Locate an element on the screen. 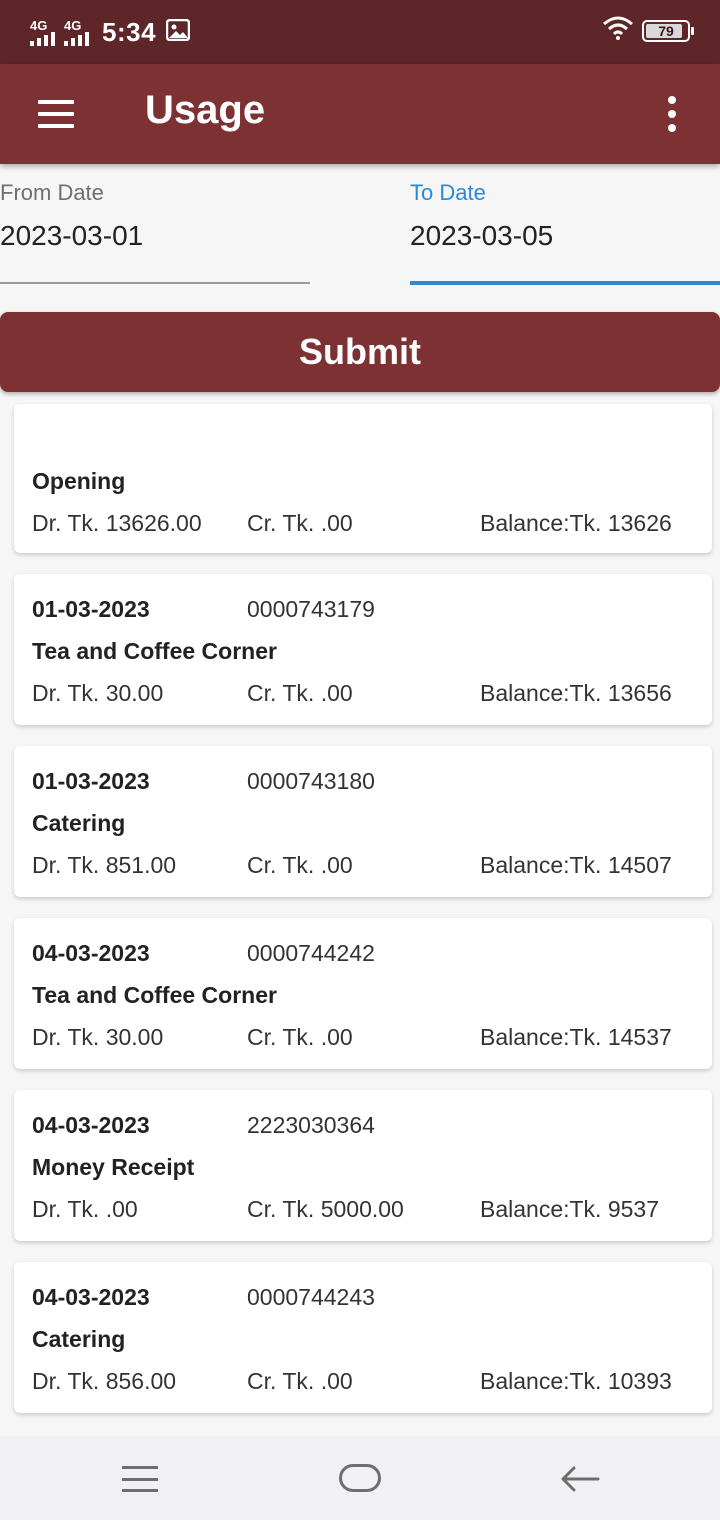  entry-credit: Cr. Tk. 5000.00 is located at coordinates (325, 1209).